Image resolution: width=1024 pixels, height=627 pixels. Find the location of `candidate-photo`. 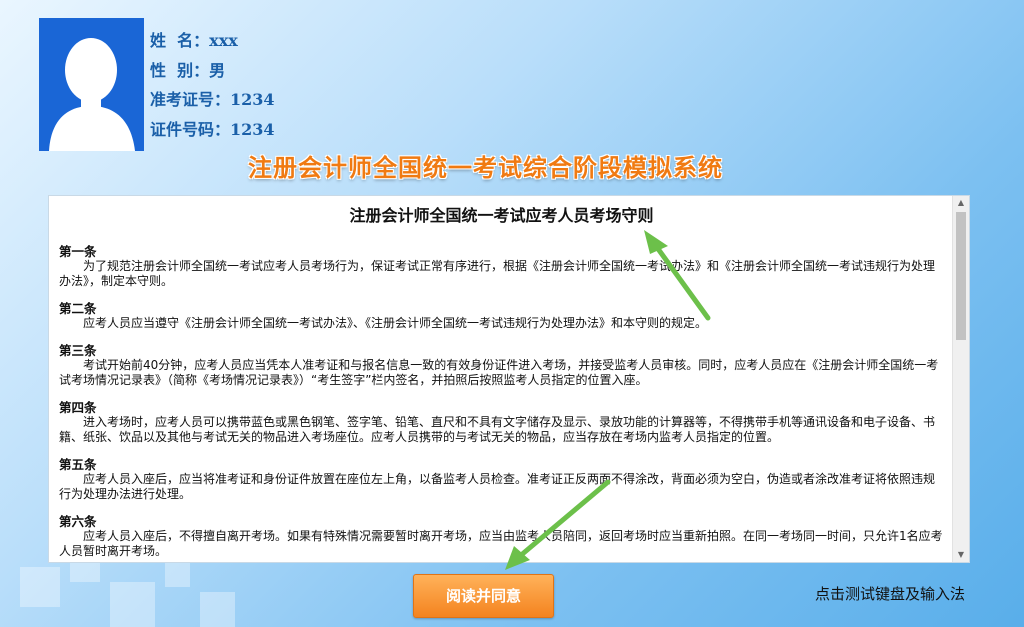

candidate-photo is located at coordinates (91, 84).